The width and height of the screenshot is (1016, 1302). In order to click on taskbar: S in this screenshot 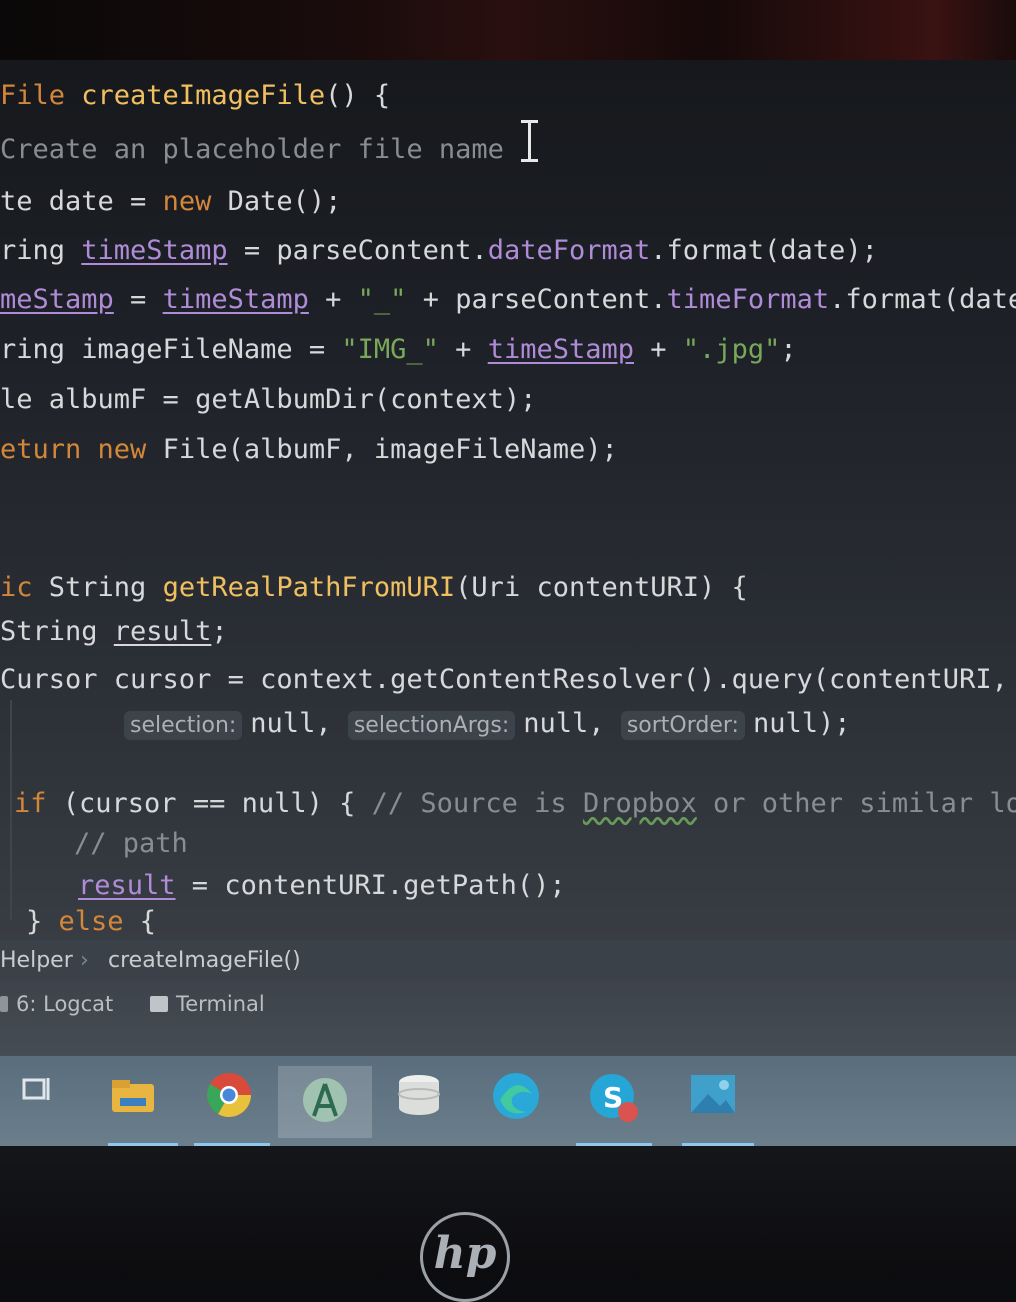, I will do `click(508, 1101)`.